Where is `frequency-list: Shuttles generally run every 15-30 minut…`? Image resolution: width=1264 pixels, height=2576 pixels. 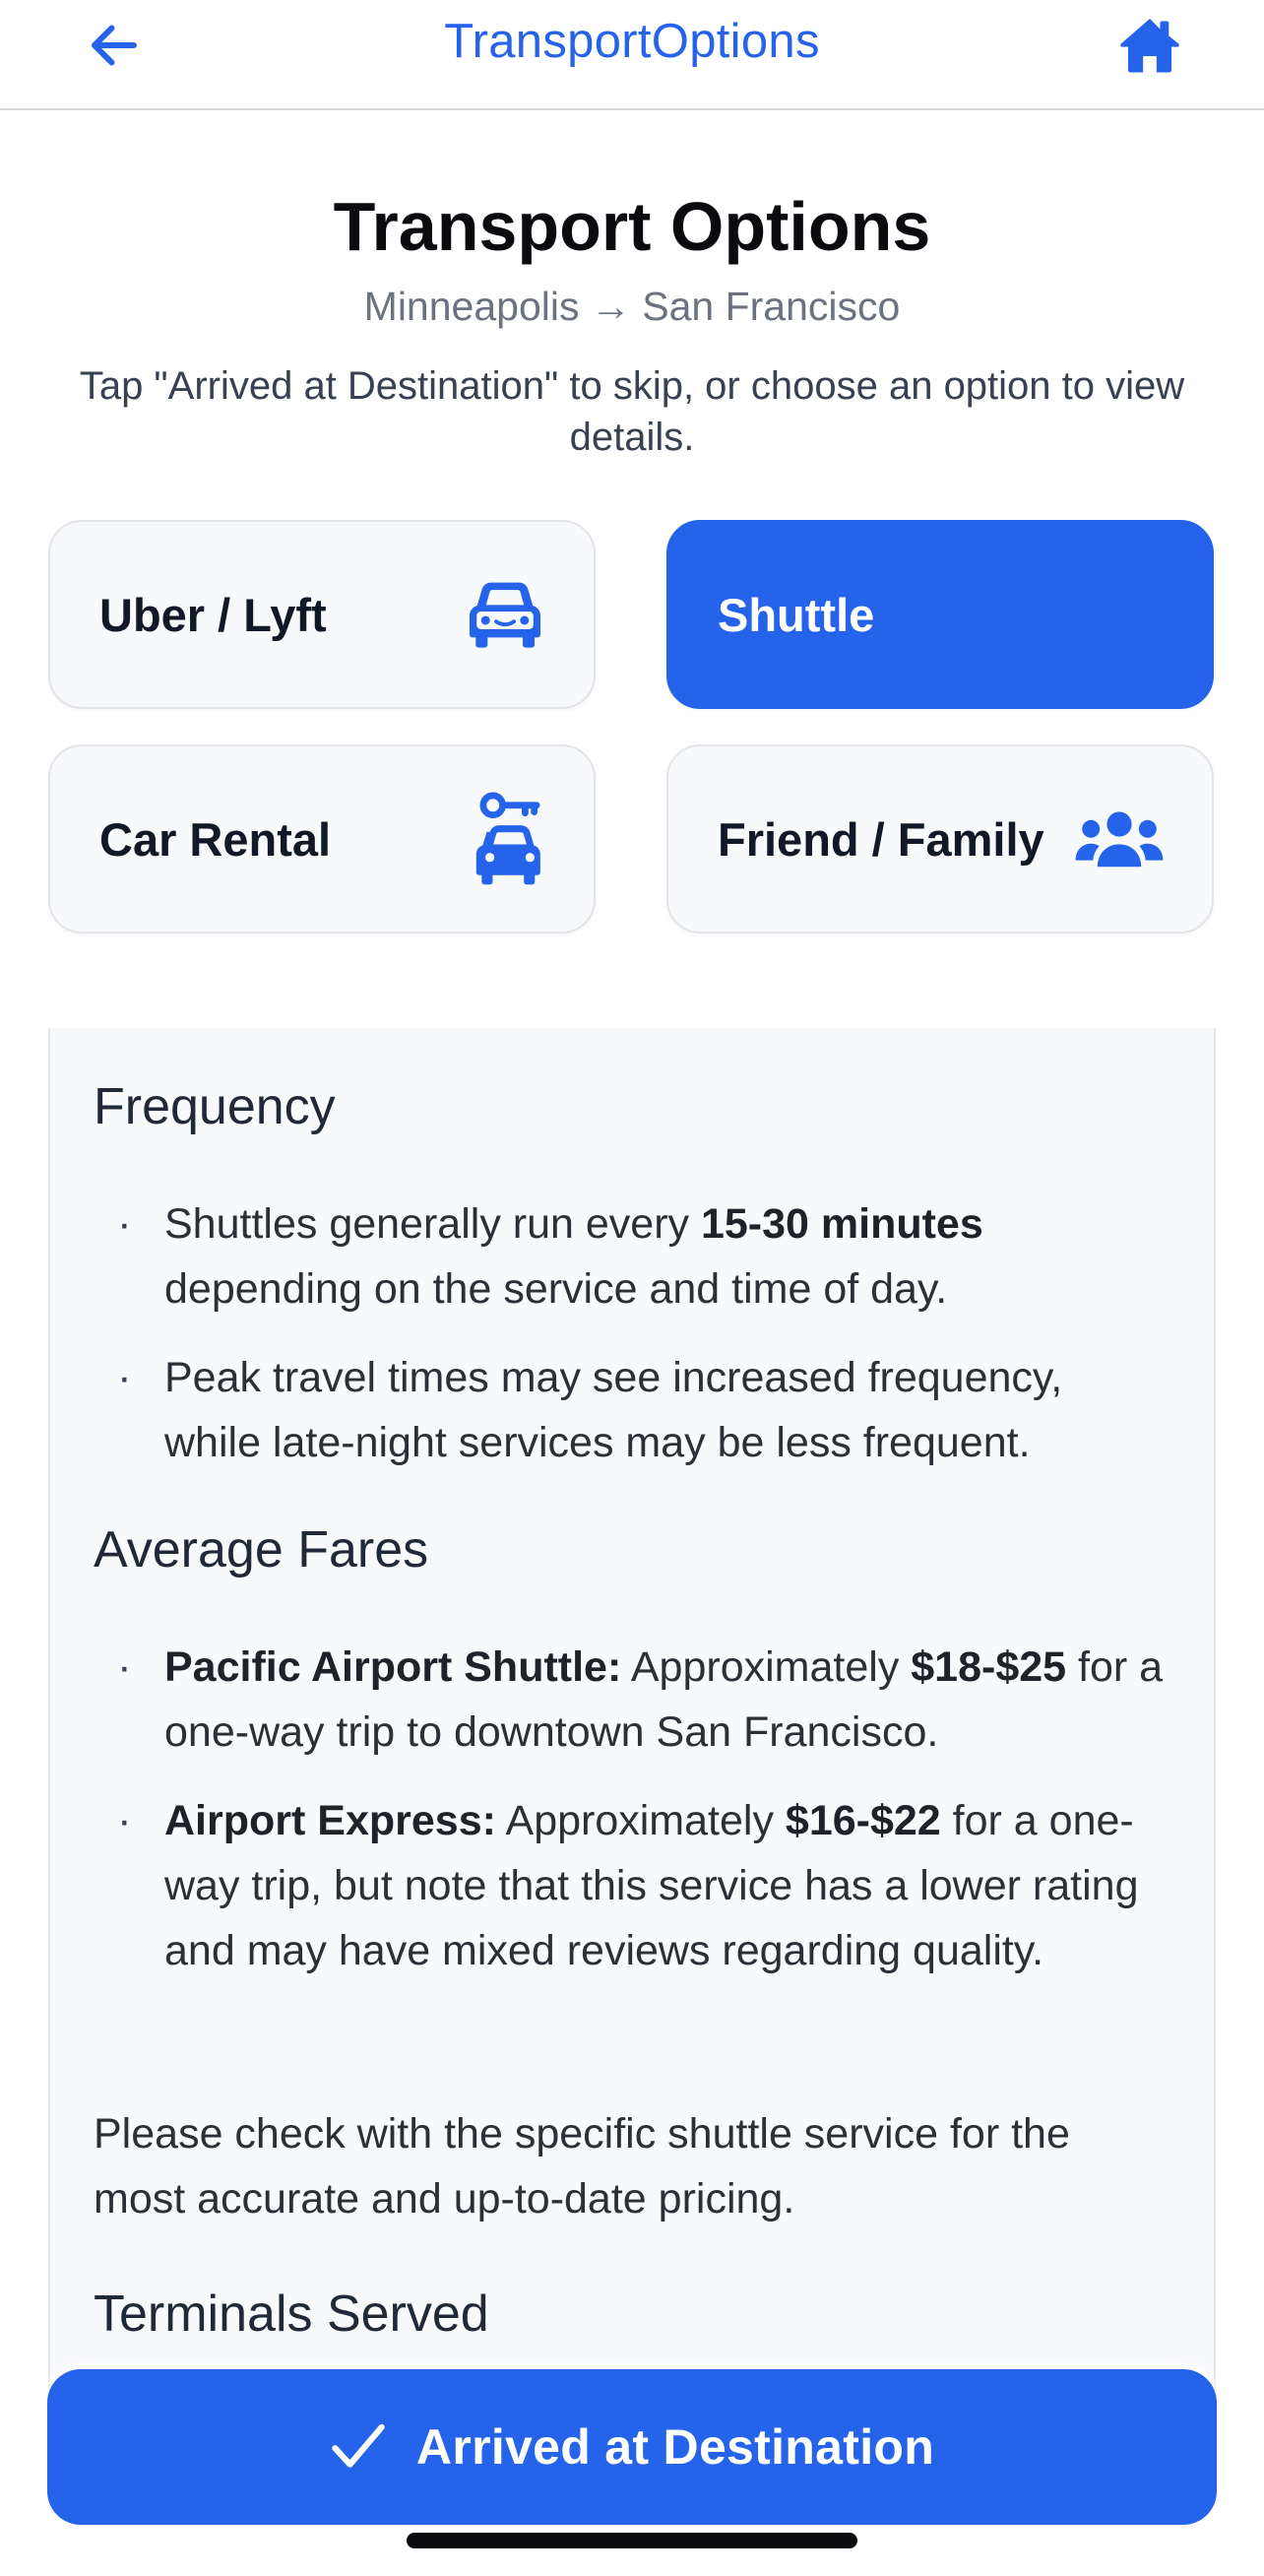 frequency-list: Shuttles generally run every 15-30 minut… is located at coordinates (632, 1345).